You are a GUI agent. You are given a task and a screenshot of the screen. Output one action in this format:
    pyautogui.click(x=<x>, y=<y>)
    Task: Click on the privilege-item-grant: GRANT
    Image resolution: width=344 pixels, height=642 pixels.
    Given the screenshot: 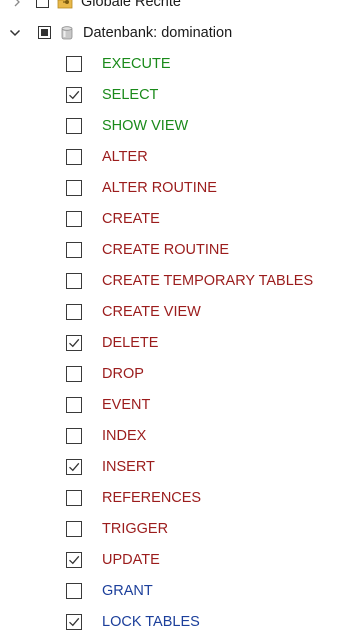 What is the action you would take?
    pyautogui.click(x=172, y=590)
    